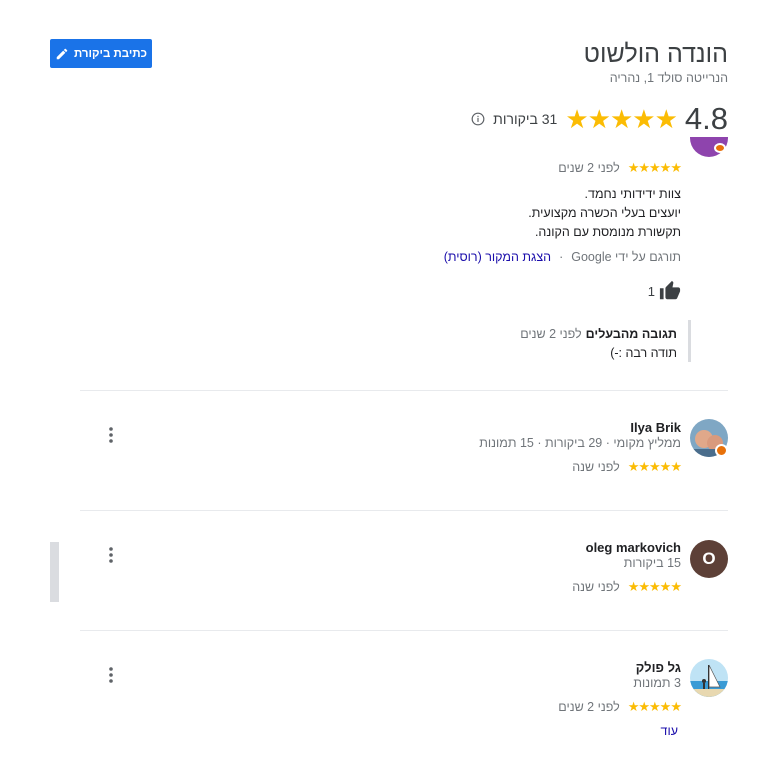 The width and height of the screenshot is (778, 772). What do you see at coordinates (626, 257) in the screenshot?
I see `translated-by: תורגם על ידי Google` at bounding box center [626, 257].